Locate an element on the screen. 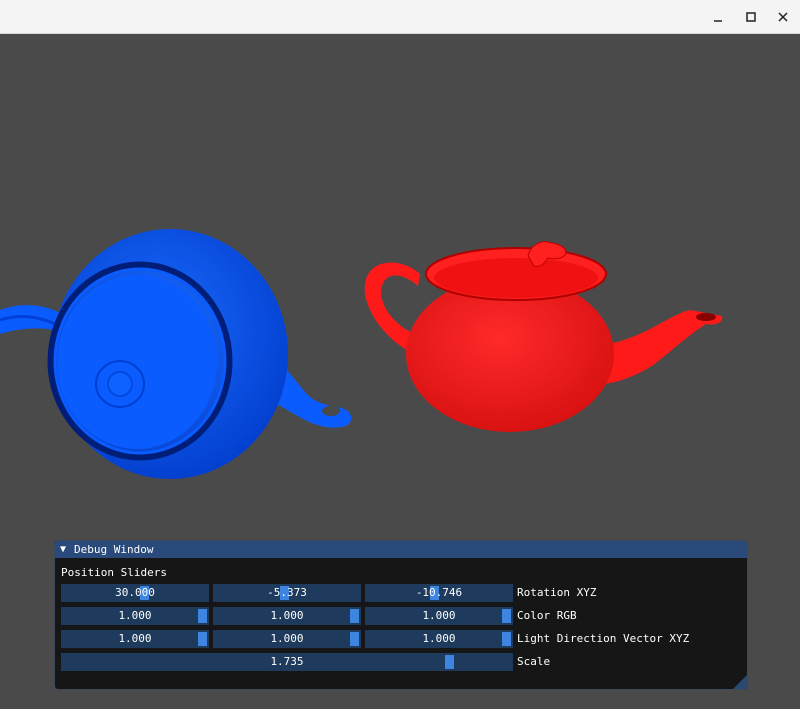 The height and width of the screenshot is (709, 800). rotation-z-value: -10.746 is located at coordinates (439, 592).